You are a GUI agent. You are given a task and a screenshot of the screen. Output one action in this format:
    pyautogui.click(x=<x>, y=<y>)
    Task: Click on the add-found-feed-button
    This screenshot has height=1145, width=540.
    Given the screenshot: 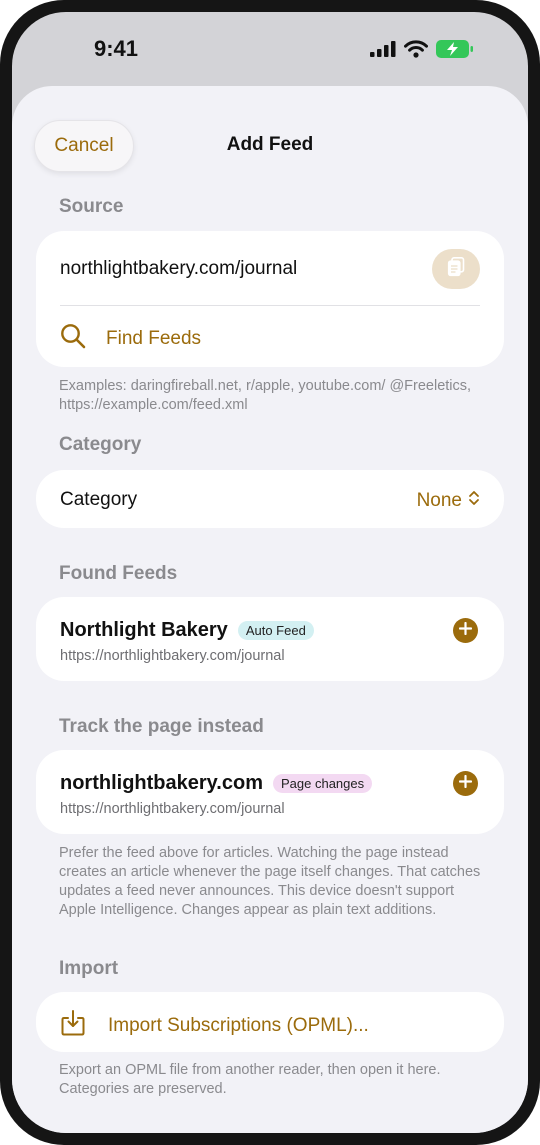 What is the action you would take?
    pyautogui.click(x=465, y=630)
    